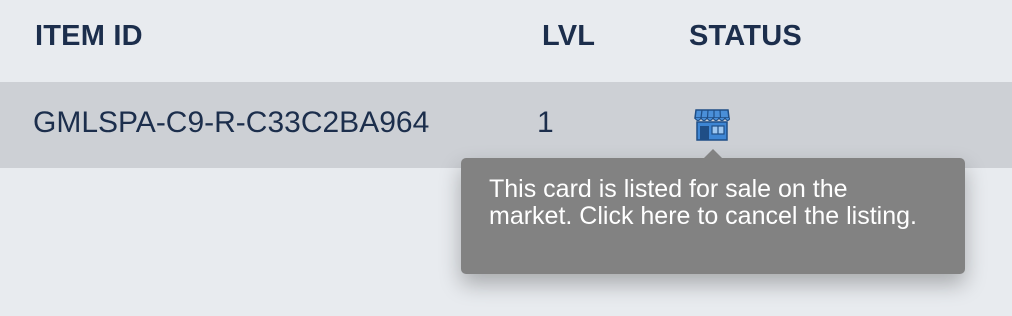 This screenshot has height=316, width=1012. I want to click on column-header-level: LVL, so click(569, 36).